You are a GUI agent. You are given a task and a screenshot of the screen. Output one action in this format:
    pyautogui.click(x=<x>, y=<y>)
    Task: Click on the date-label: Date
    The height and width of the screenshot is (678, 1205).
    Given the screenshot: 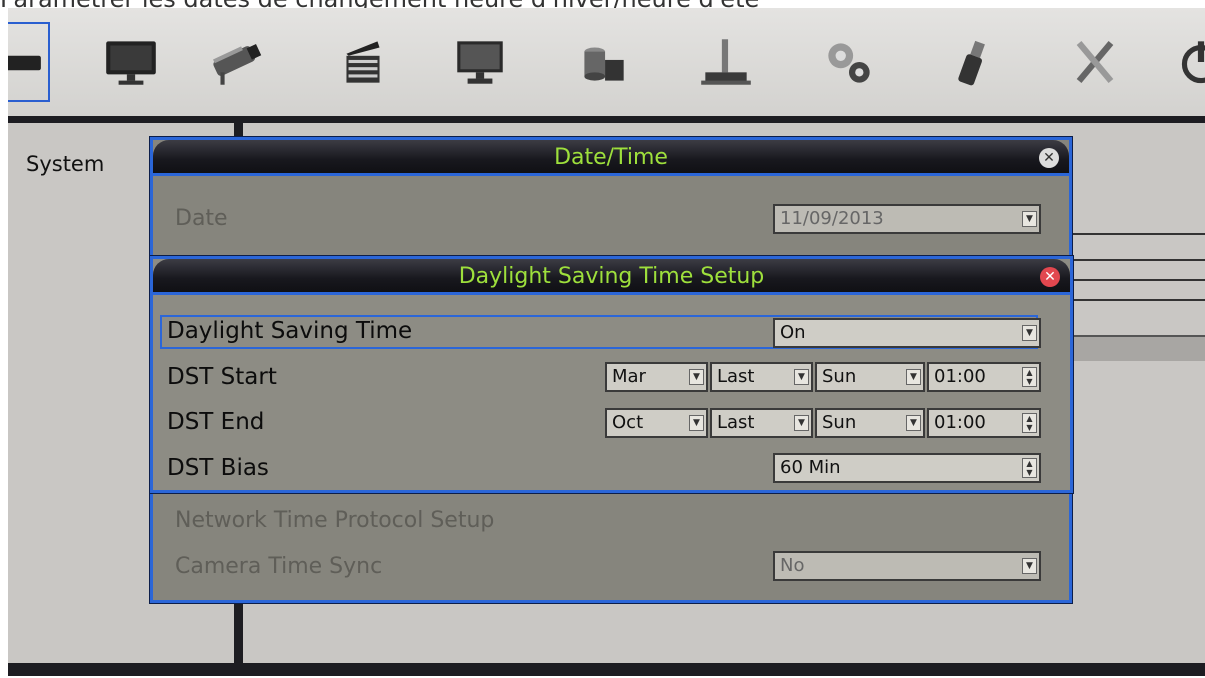 What is the action you would take?
    pyautogui.click(x=201, y=218)
    